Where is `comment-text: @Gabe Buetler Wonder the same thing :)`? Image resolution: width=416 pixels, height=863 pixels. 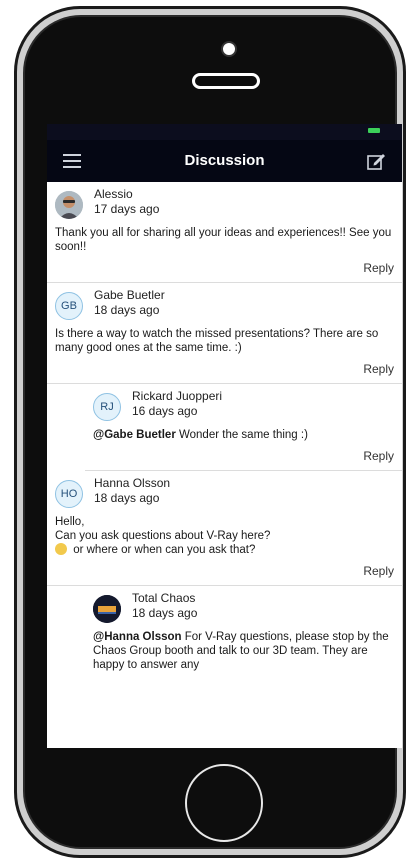 comment-text: @Gabe Buetler Wonder the same thing :) is located at coordinates (200, 435).